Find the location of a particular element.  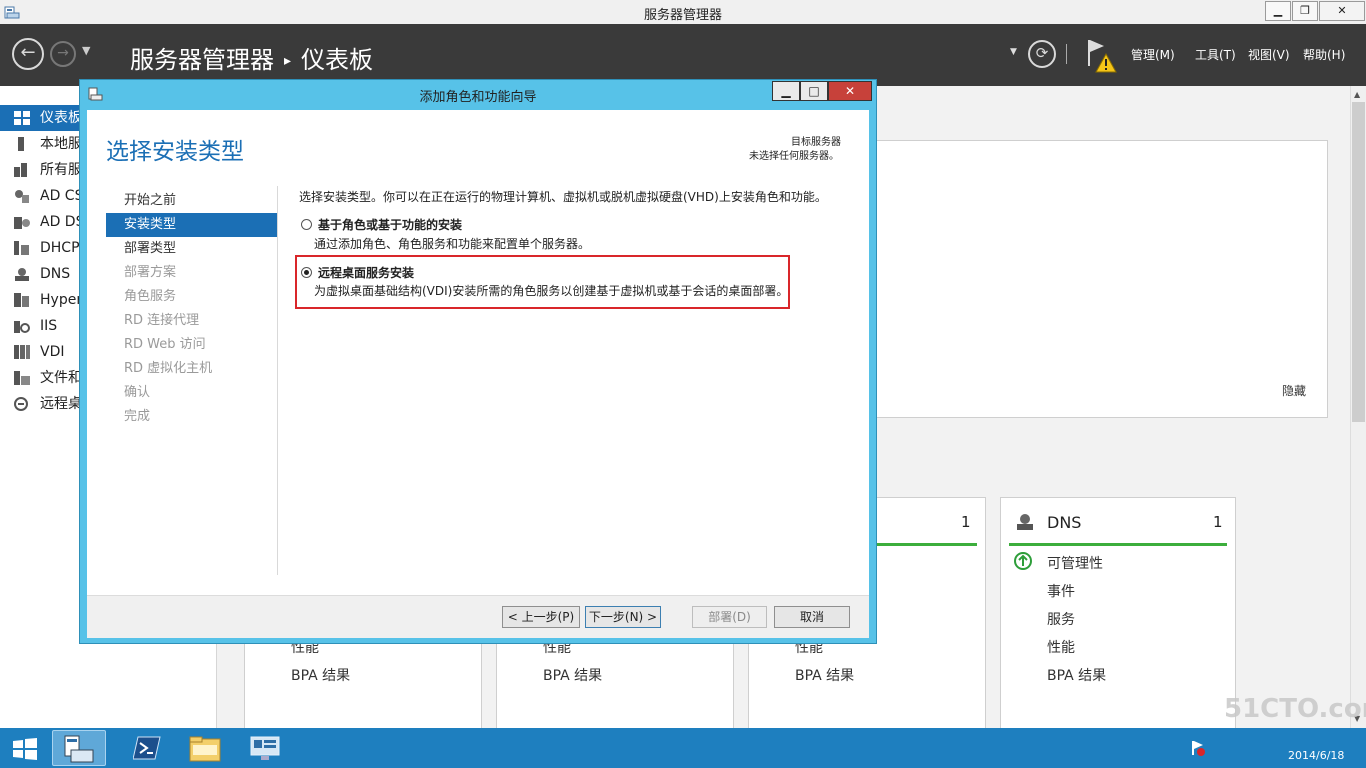

server-manager-icon is located at coordinates (79, 749).